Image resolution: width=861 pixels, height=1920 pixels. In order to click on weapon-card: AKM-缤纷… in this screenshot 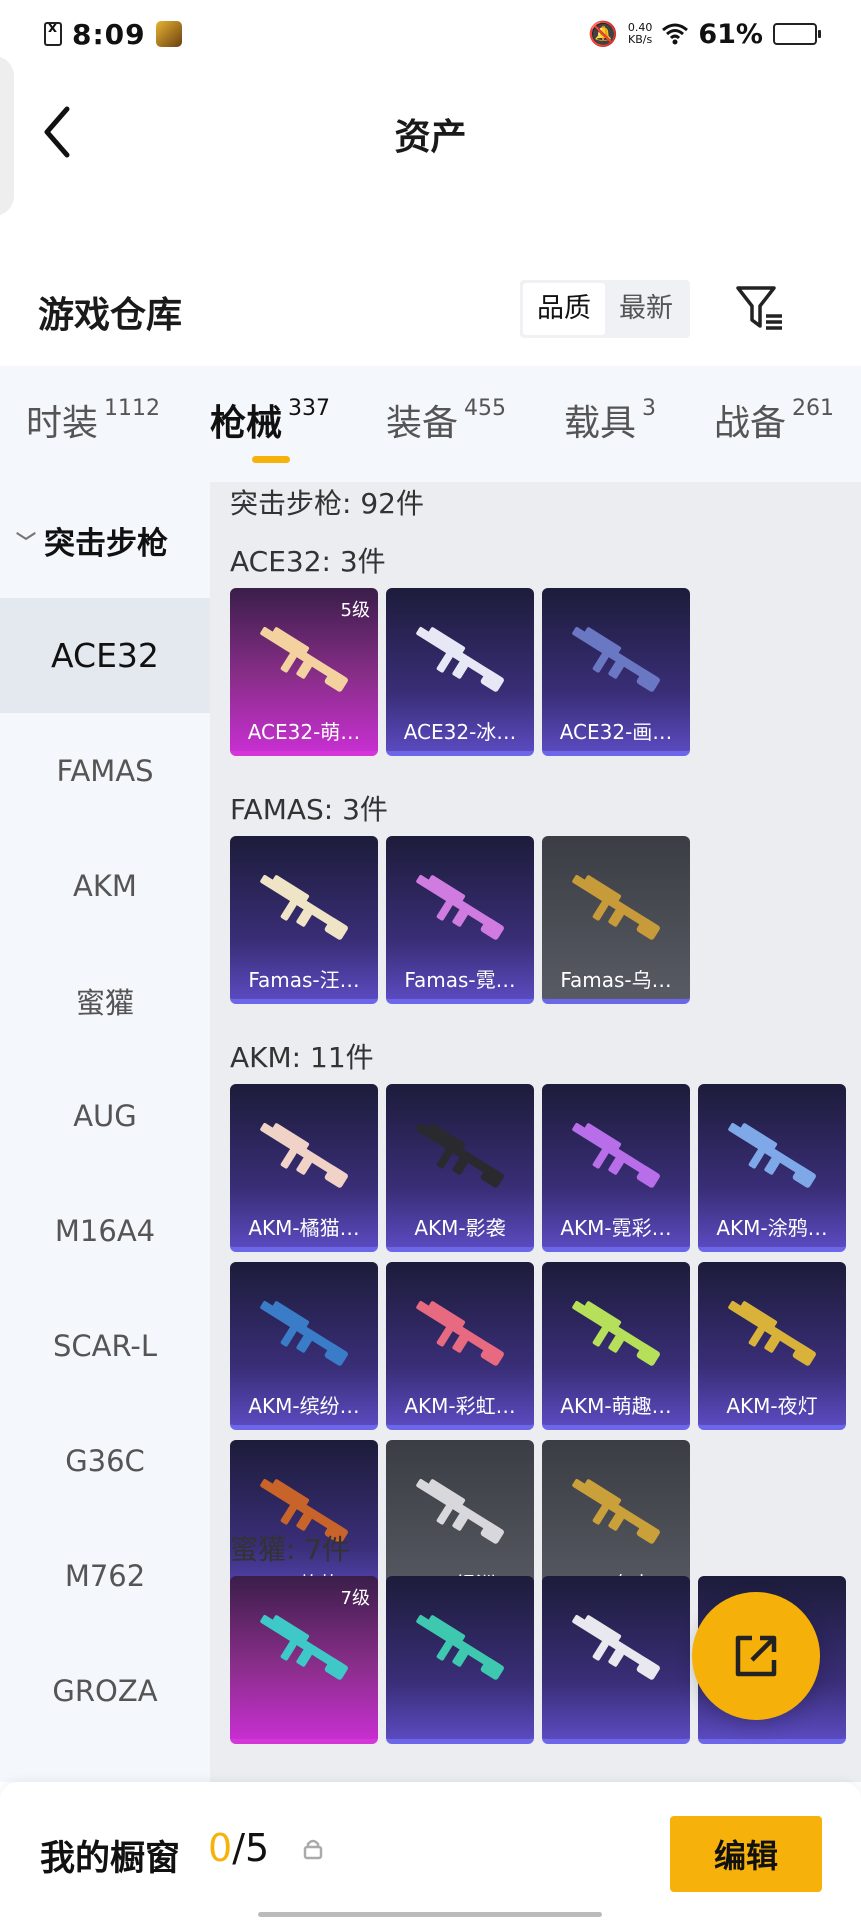, I will do `click(304, 1346)`.